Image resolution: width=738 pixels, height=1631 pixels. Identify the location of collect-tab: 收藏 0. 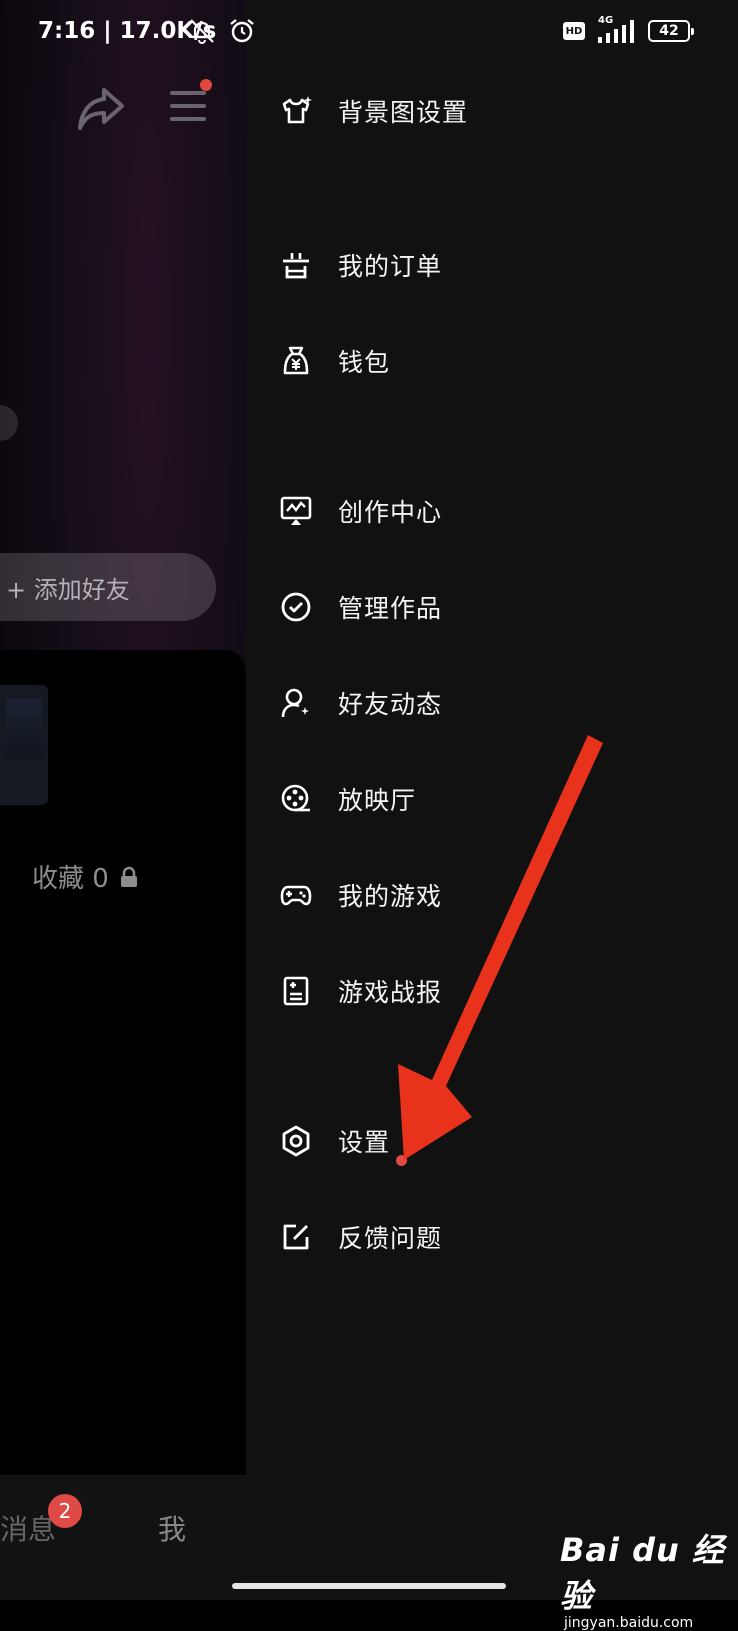
(85, 876).